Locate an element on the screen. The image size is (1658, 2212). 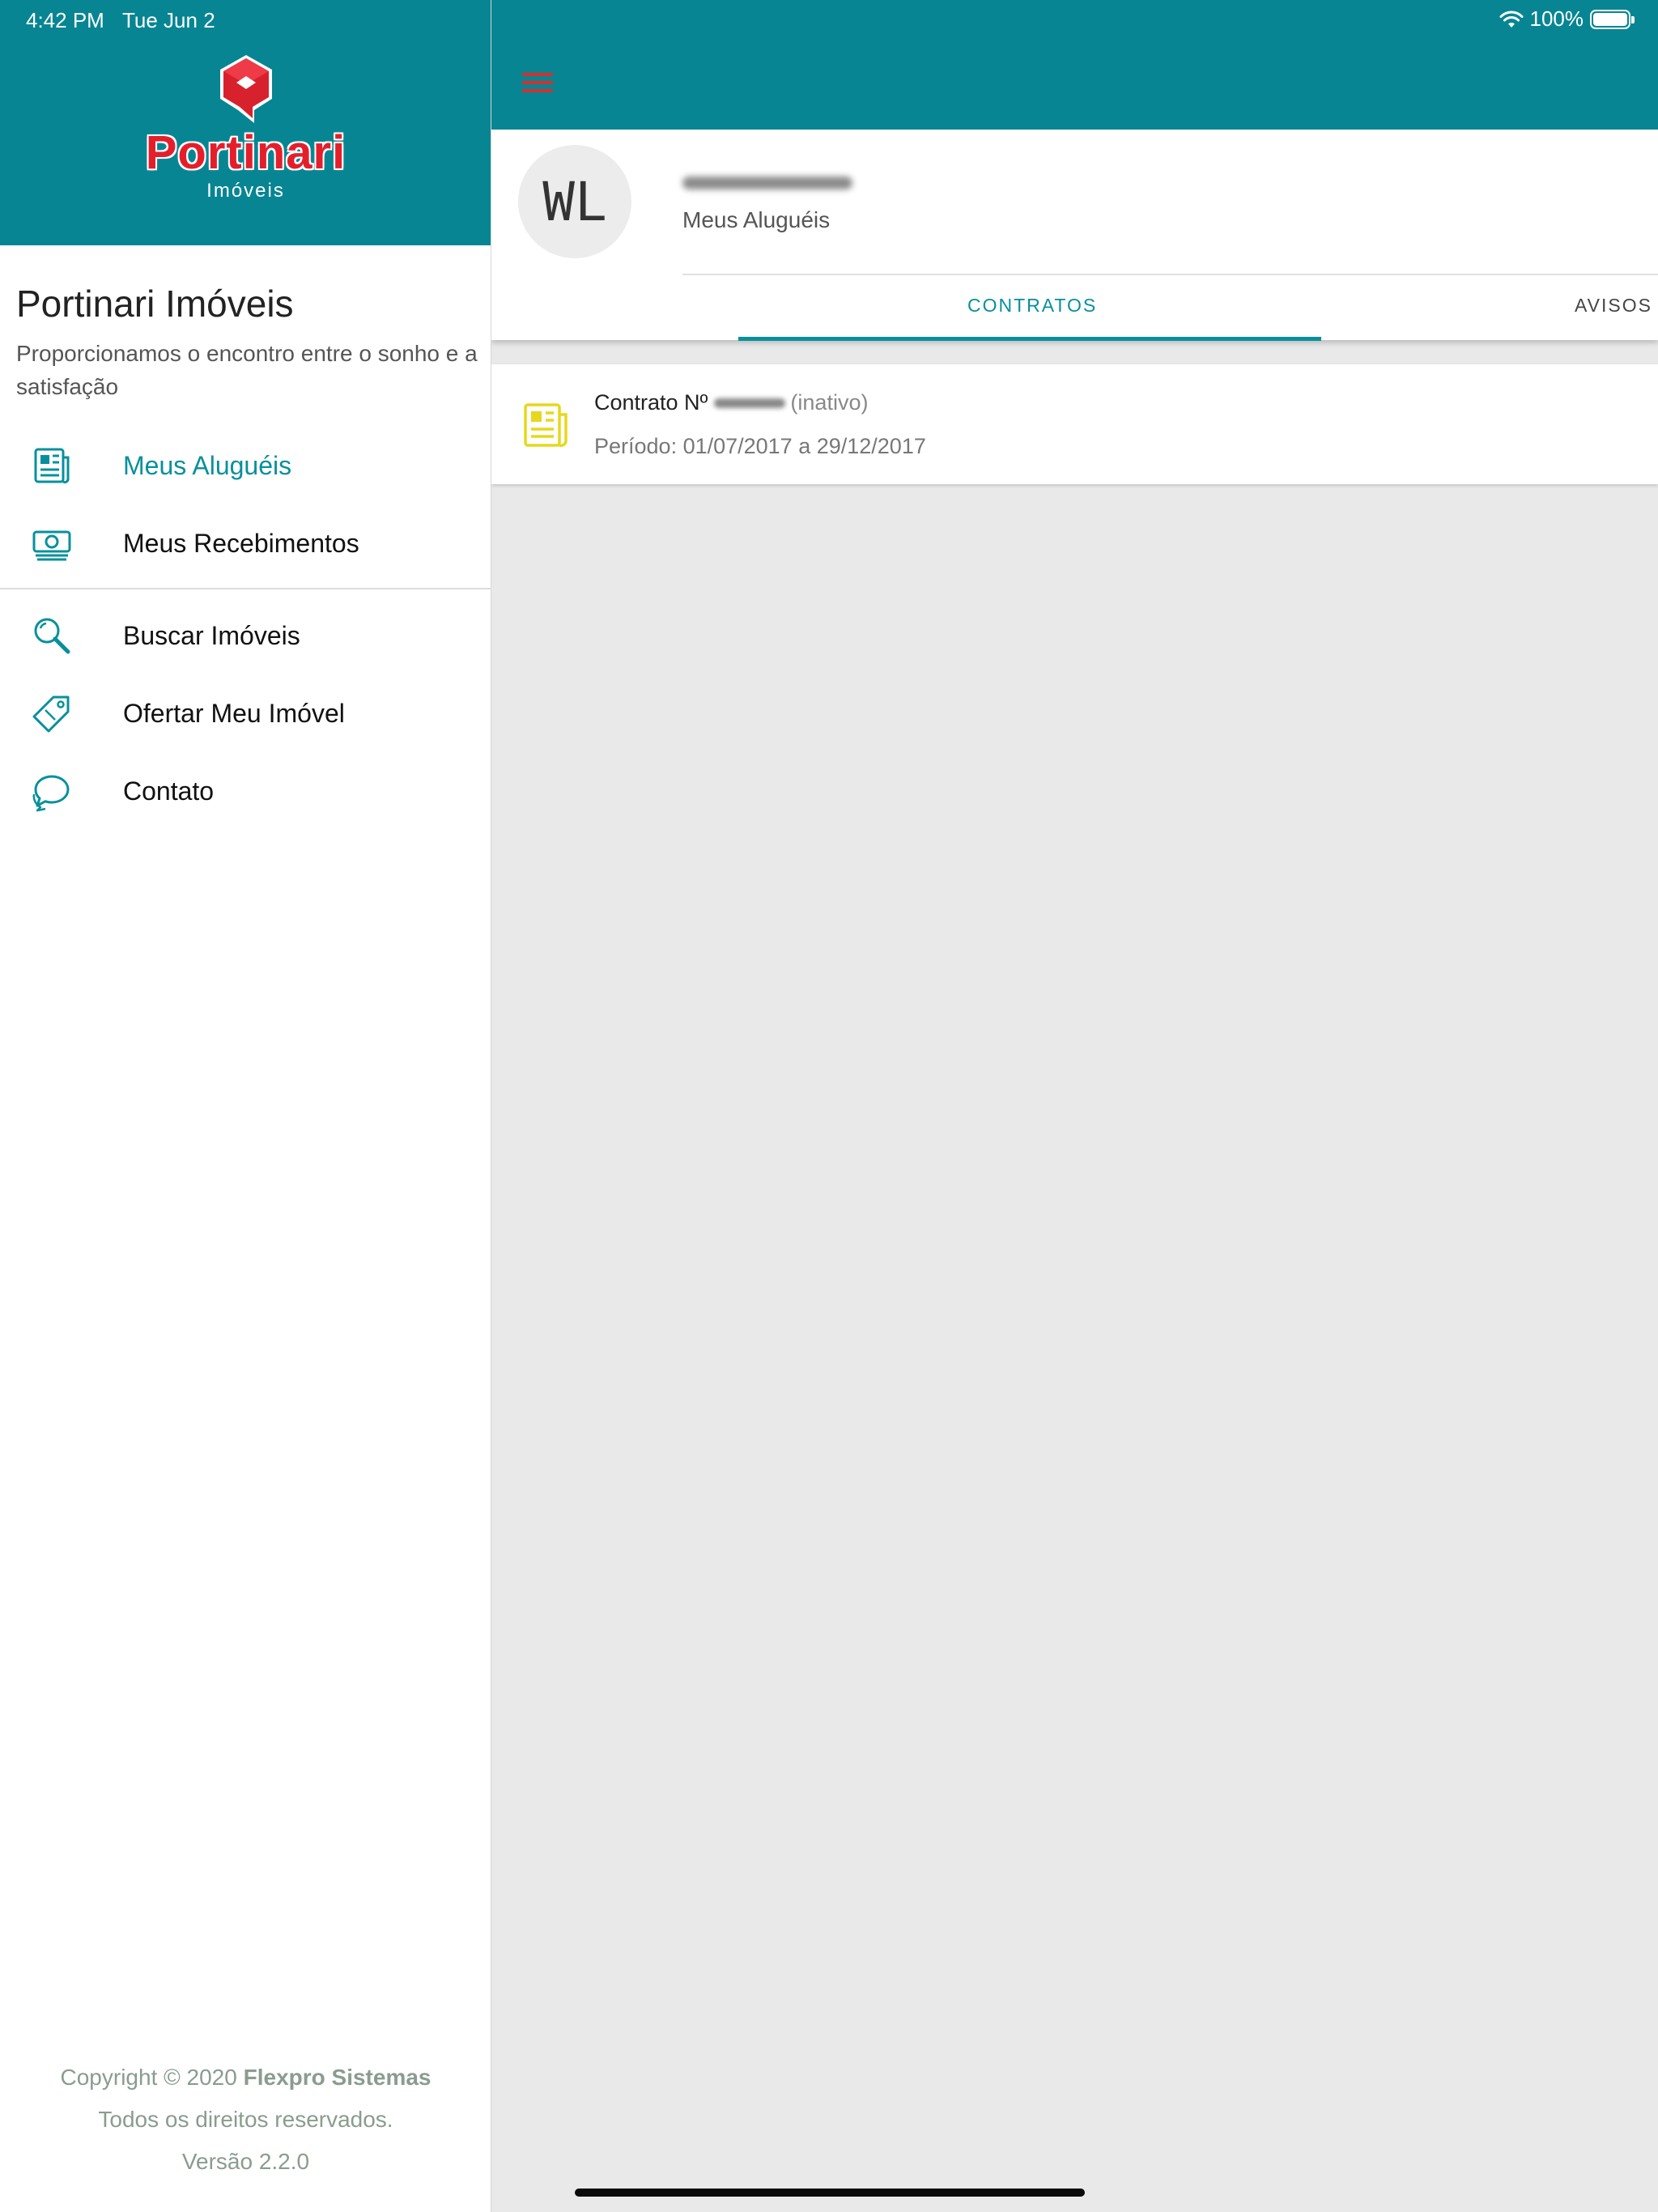
active-tab-indicator is located at coordinates (1029, 339).